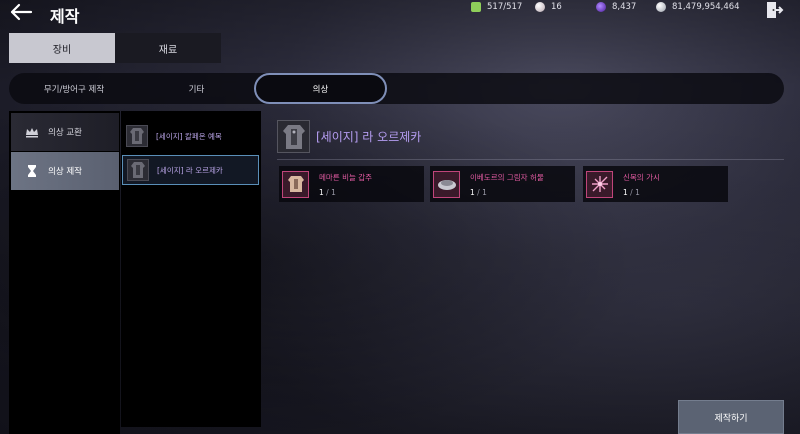 The width and height of the screenshot is (800, 434). What do you see at coordinates (774, 10) in the screenshot?
I see `exit-icon` at bounding box center [774, 10].